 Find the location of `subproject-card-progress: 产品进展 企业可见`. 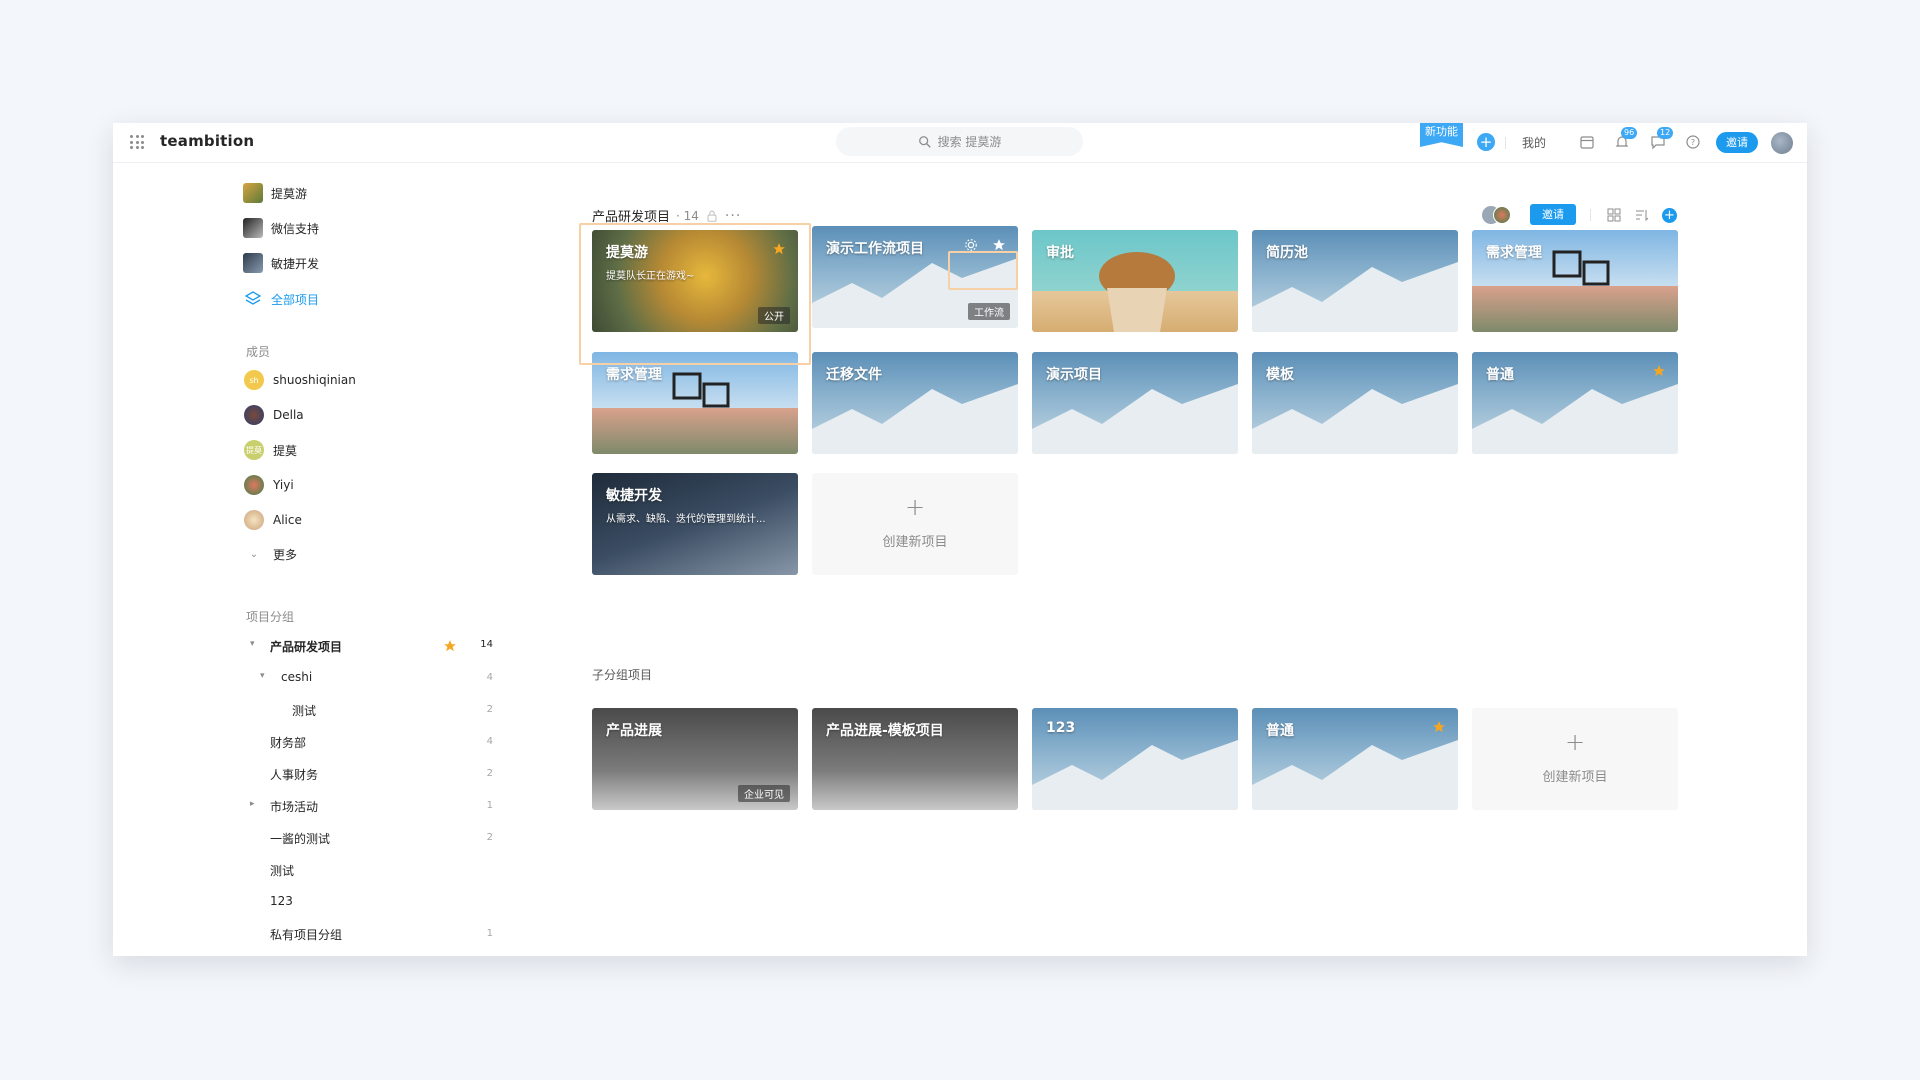

subproject-card-progress: 产品进展 企业可见 is located at coordinates (695, 759).